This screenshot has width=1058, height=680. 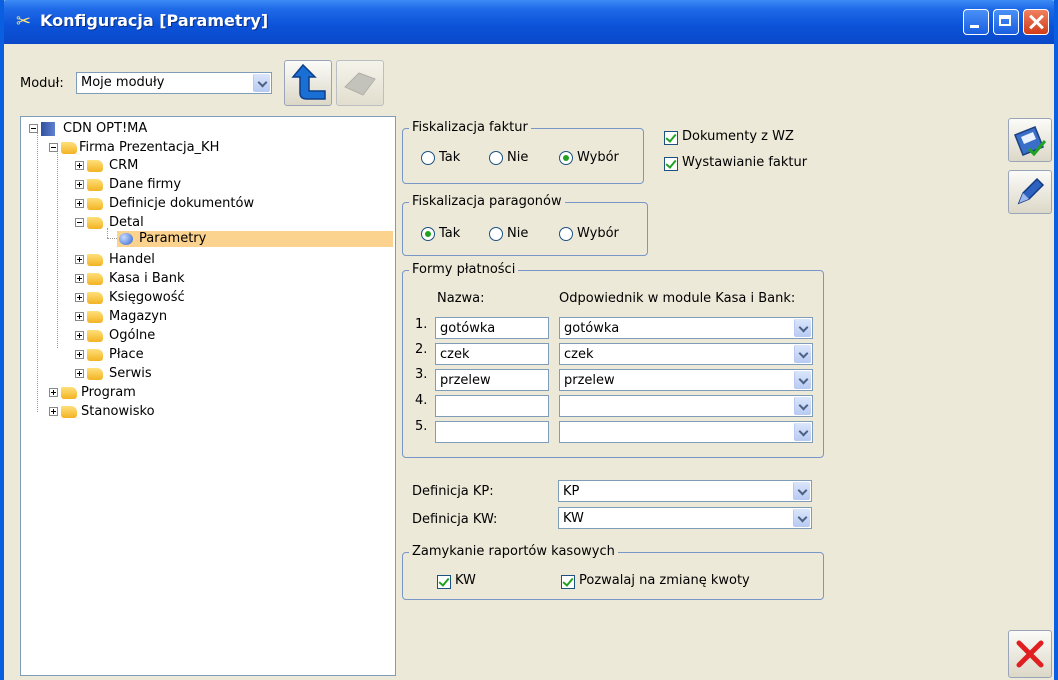 What do you see at coordinates (976, 22) in the screenshot?
I see `minimize-button` at bounding box center [976, 22].